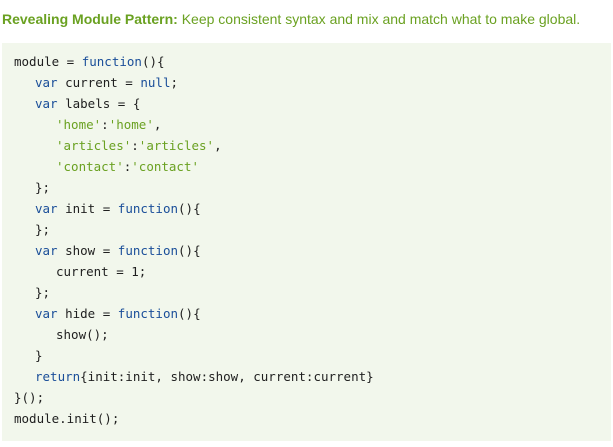  I want to click on code-token-plain: }();, so click(29, 397).